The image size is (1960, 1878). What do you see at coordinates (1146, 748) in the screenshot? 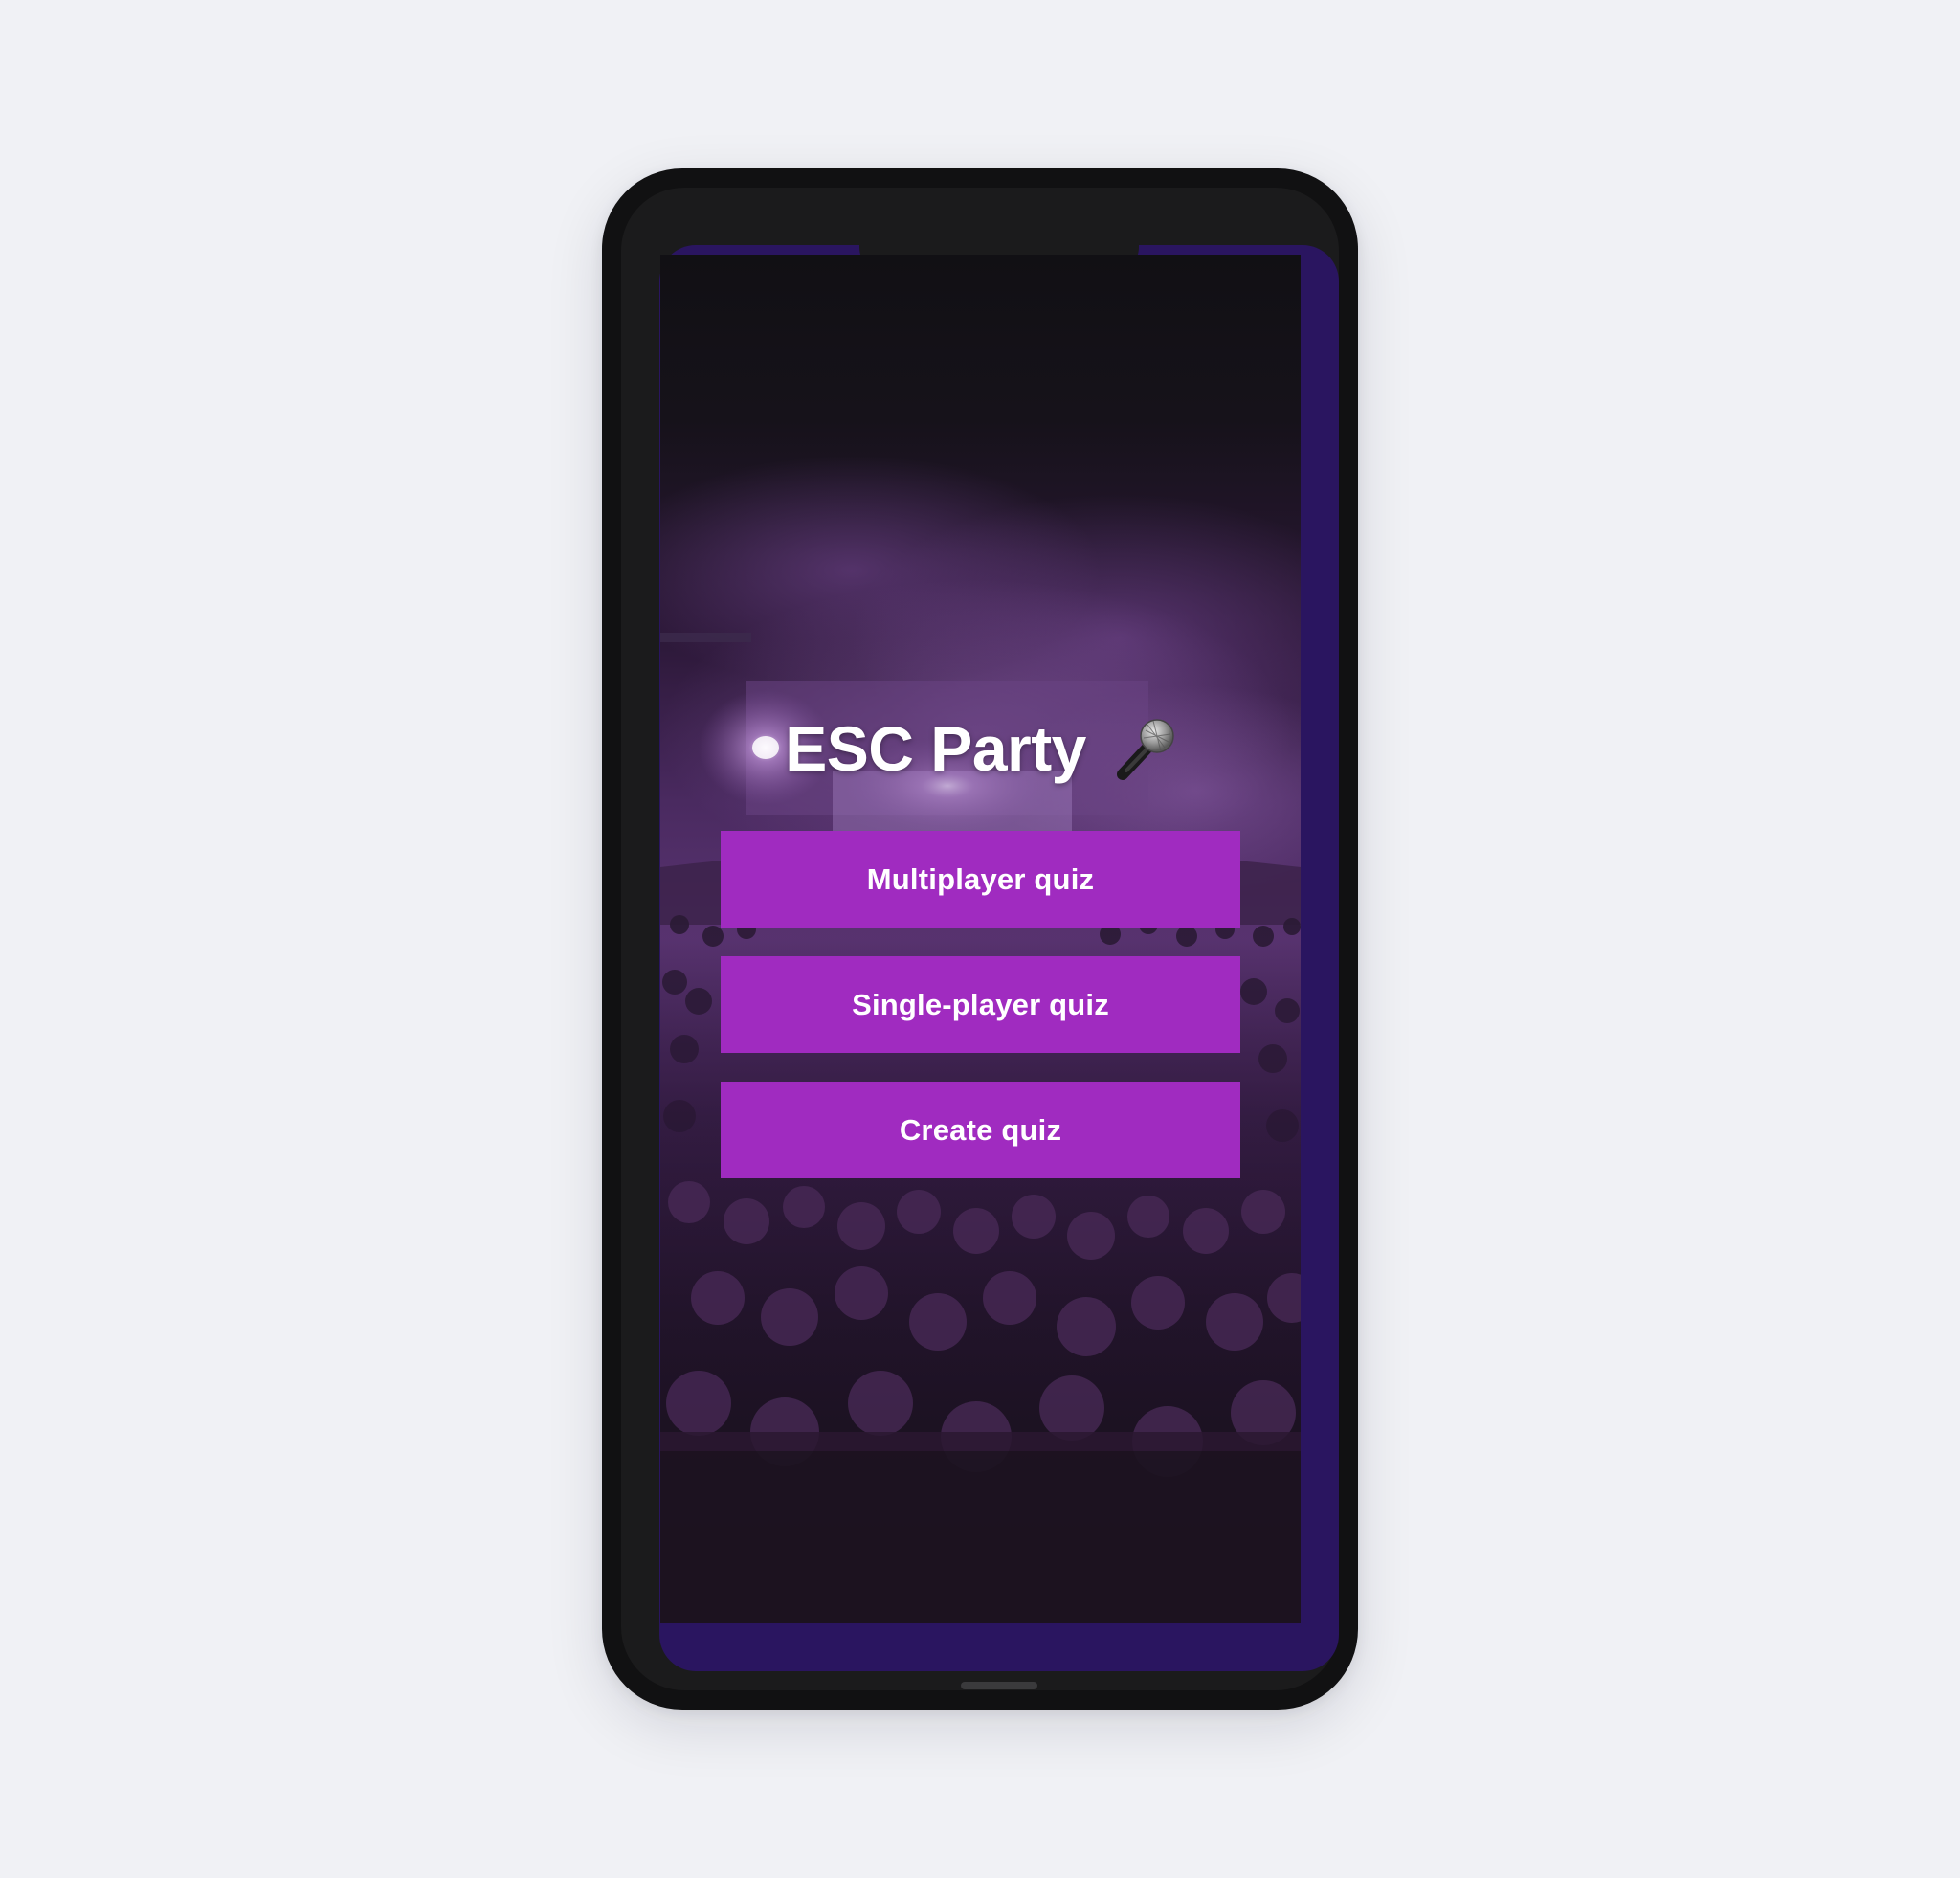
I see `microphone-icon` at bounding box center [1146, 748].